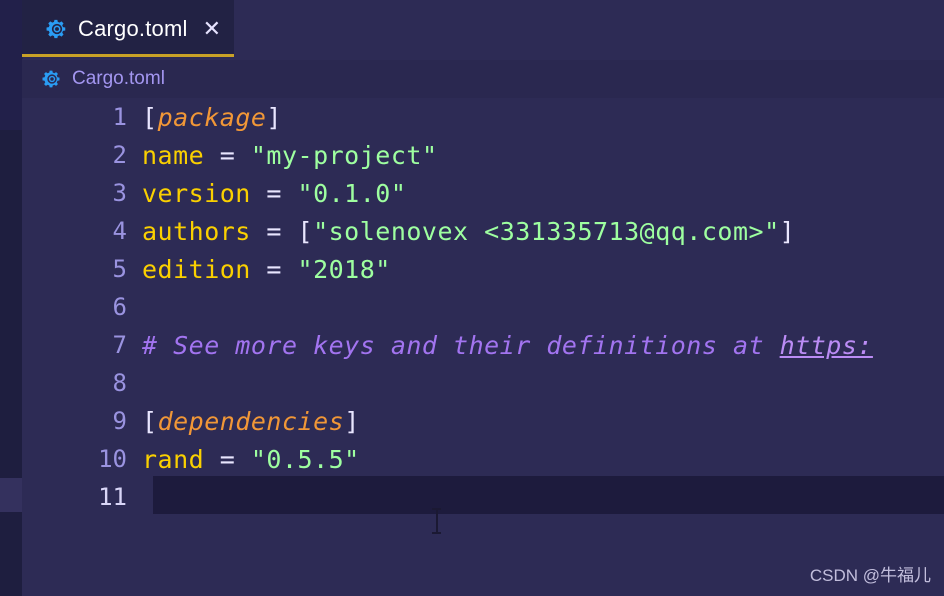 The image size is (944, 596). I want to click on line-number: 8, so click(119, 383).